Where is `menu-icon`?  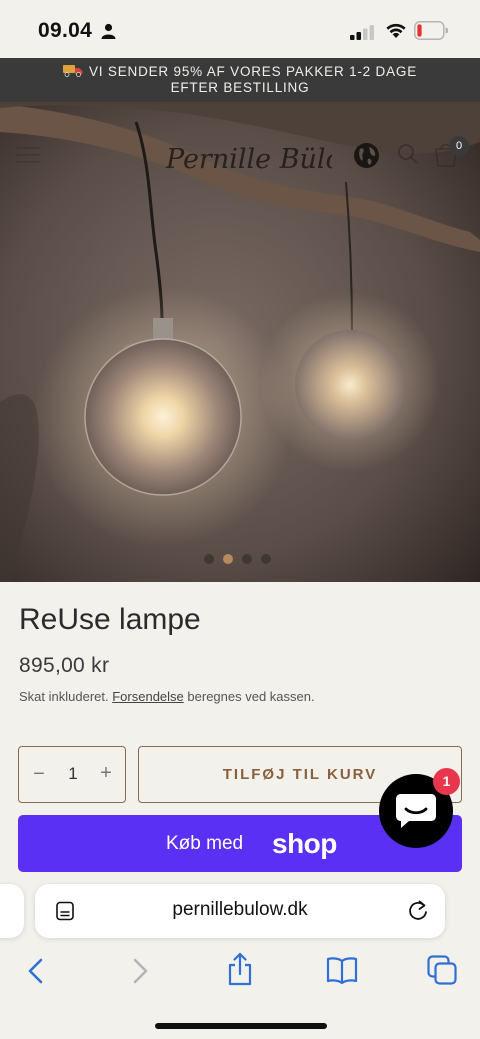
menu-icon is located at coordinates (28, 155).